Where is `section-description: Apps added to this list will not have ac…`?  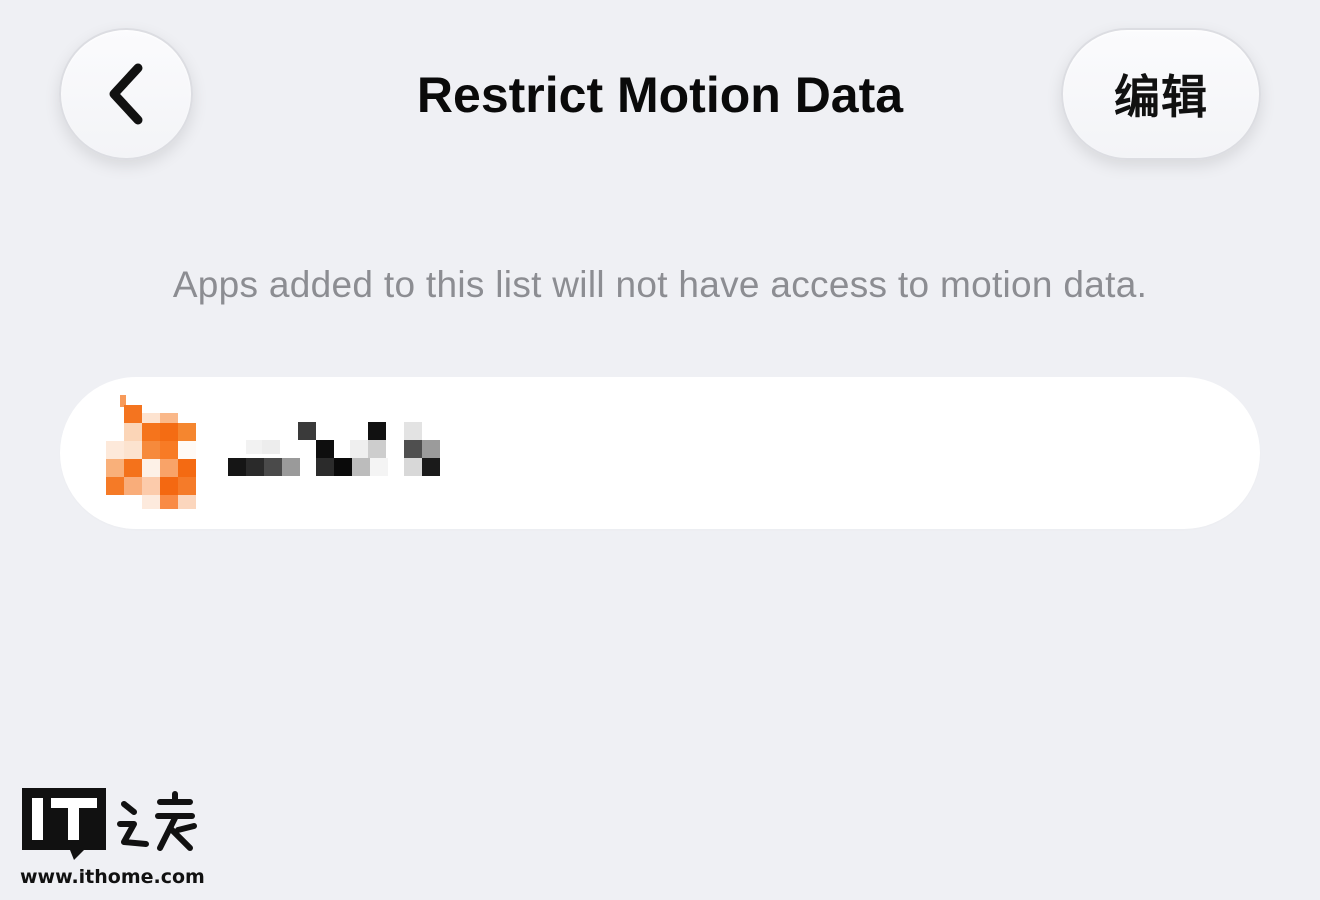 section-description: Apps added to this list will not have ac… is located at coordinates (660, 284).